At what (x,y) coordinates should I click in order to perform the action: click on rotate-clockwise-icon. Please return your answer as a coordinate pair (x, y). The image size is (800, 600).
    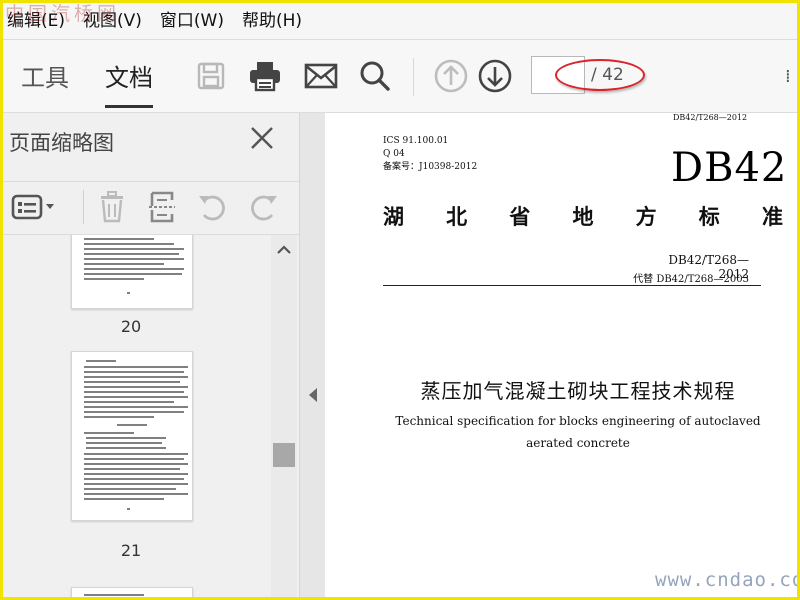
    Looking at the image, I should click on (264, 207).